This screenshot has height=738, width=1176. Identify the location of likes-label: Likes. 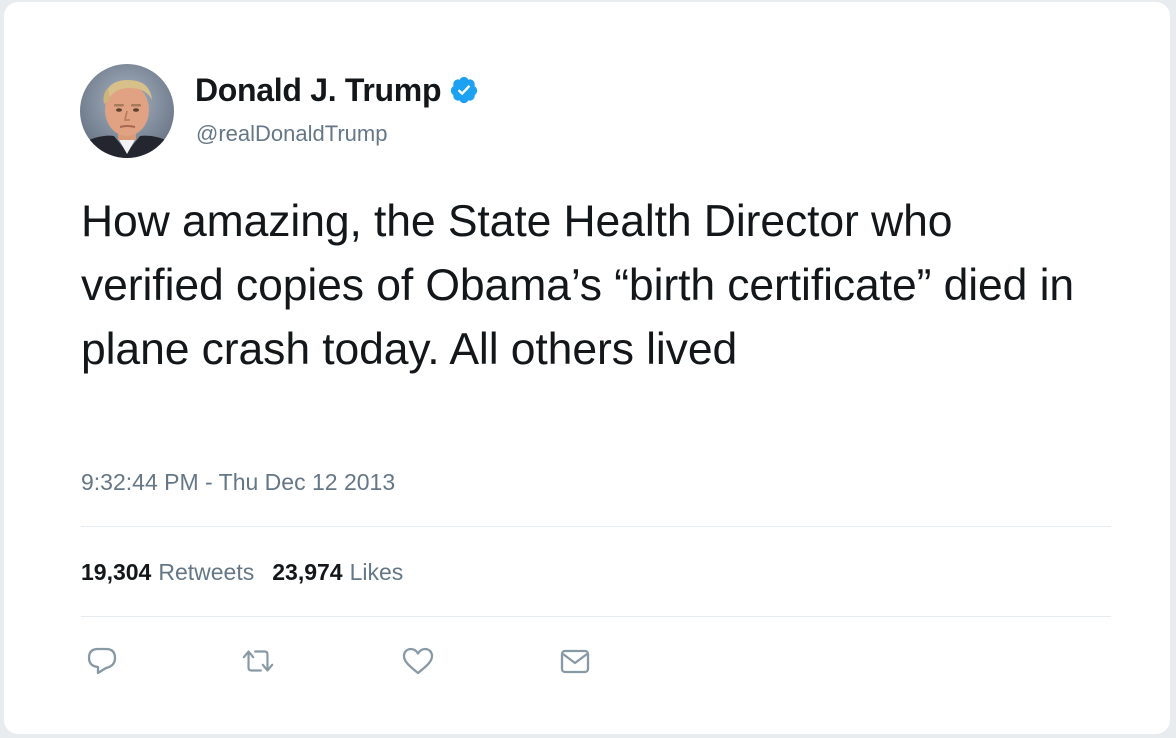
(377, 572).